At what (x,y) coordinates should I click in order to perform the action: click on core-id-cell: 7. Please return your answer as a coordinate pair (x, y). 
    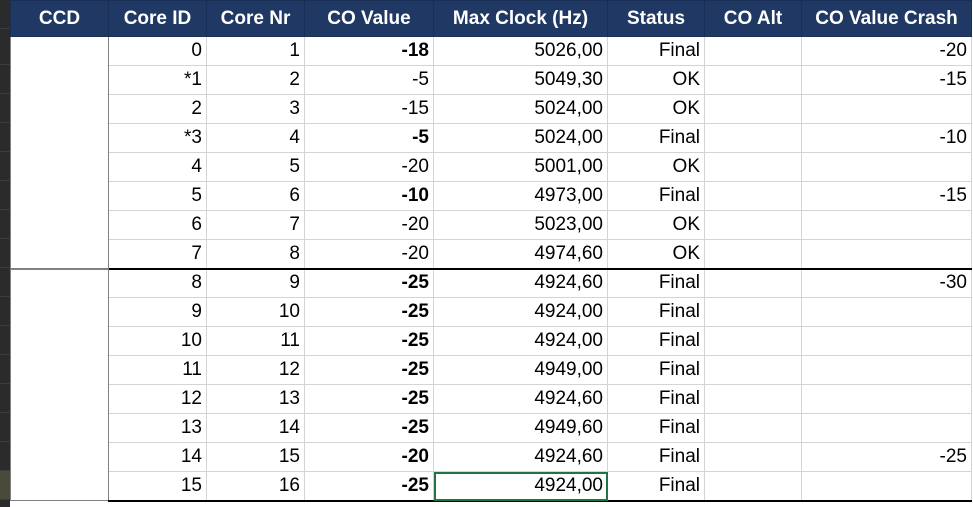
    Looking at the image, I should click on (157, 254).